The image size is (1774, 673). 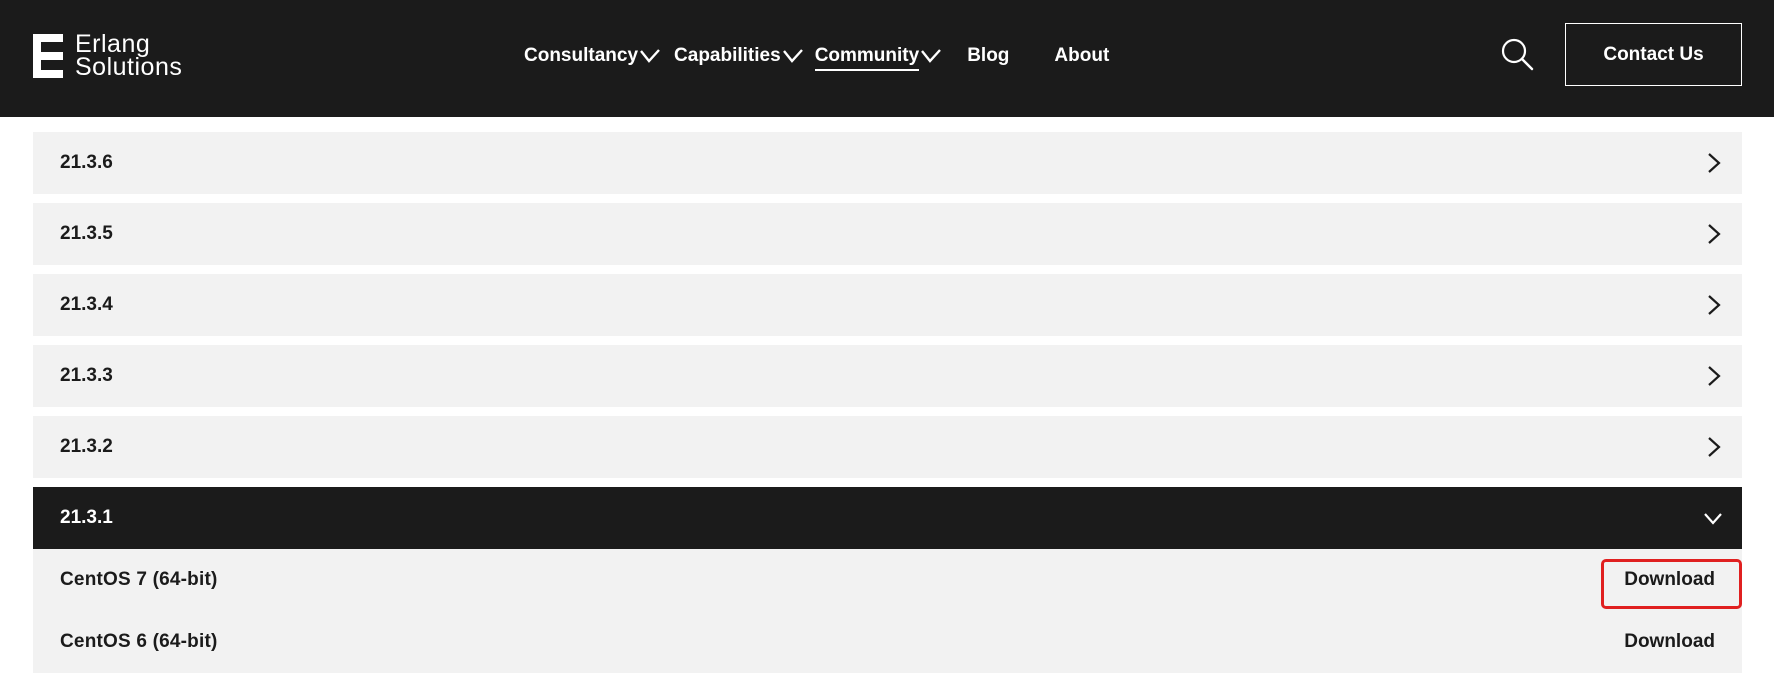 I want to click on logo-mark-icon, so click(x=48, y=56).